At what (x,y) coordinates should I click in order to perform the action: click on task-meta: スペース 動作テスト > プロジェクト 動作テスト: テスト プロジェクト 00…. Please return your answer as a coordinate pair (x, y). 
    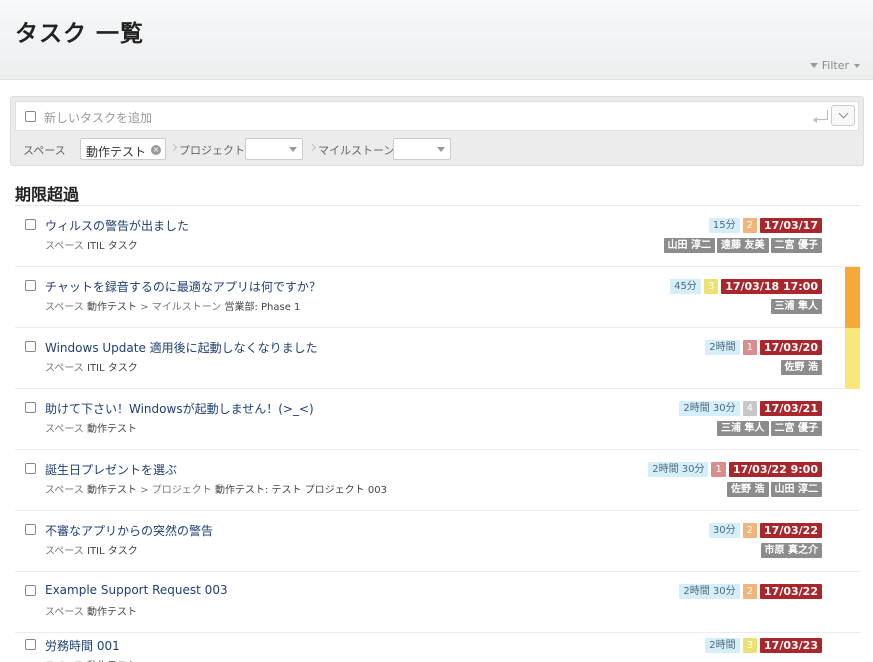
    Looking at the image, I should click on (216, 488).